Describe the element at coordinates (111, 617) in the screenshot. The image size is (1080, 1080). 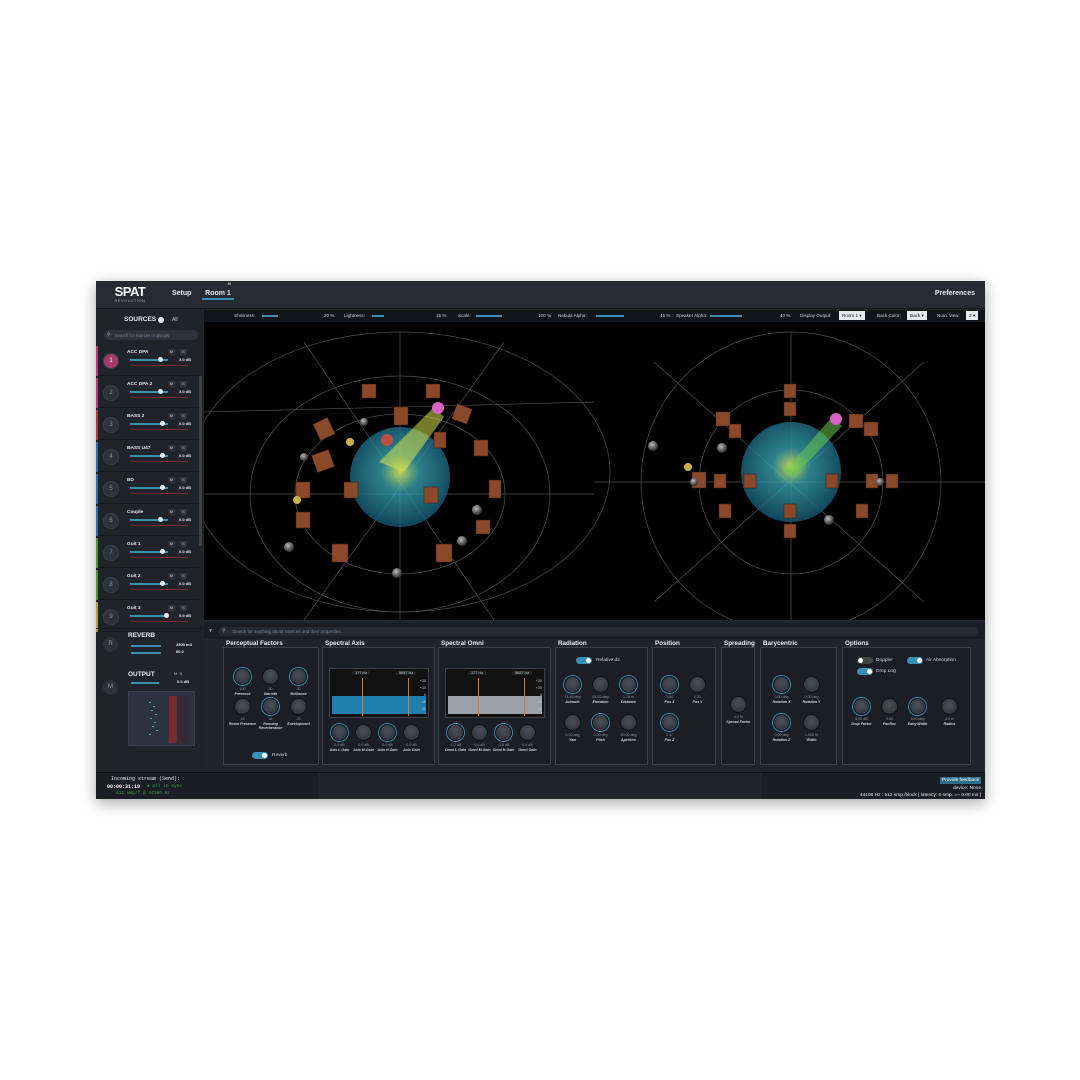
I see `source-number-badge: 9` at that location.